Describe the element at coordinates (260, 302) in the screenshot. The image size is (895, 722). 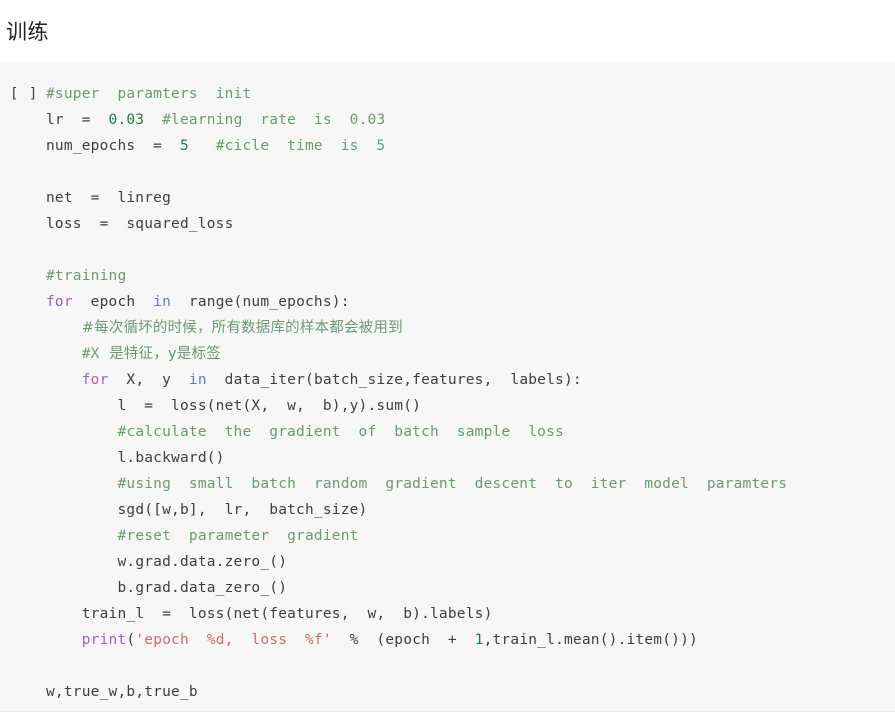
I see `code-token-plain: range(num_epochs):` at that location.